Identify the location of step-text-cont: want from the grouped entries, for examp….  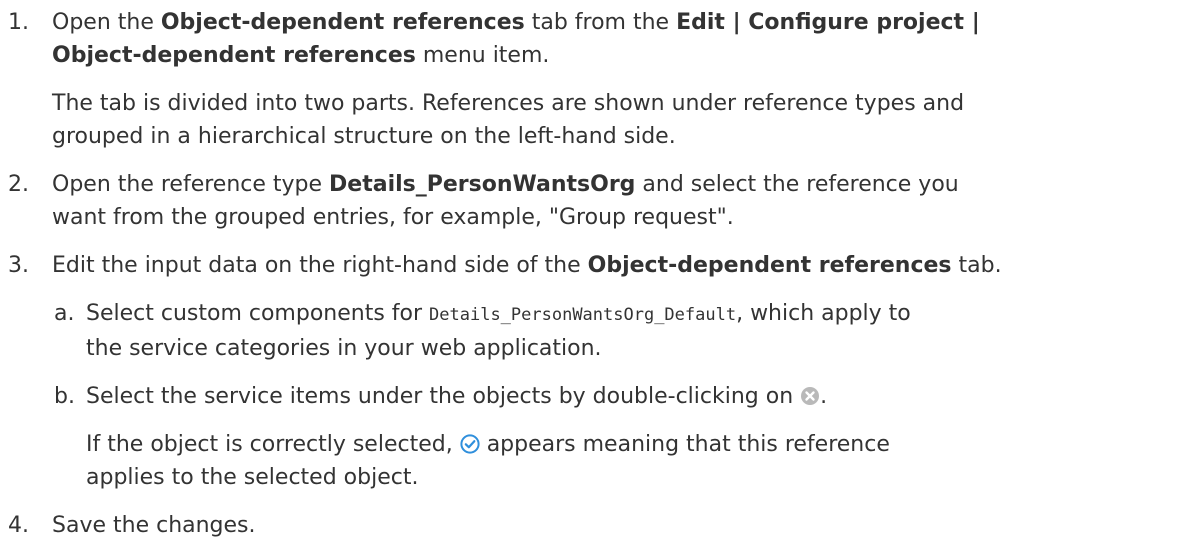
(393, 217).